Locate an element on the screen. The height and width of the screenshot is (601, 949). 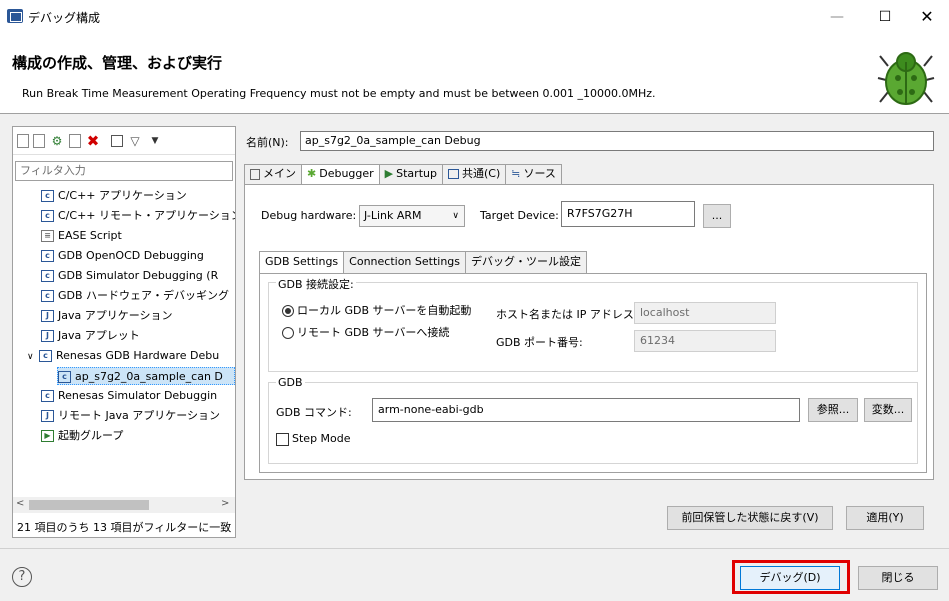
source-tab-icon: ≒ is located at coordinates (516, 173).